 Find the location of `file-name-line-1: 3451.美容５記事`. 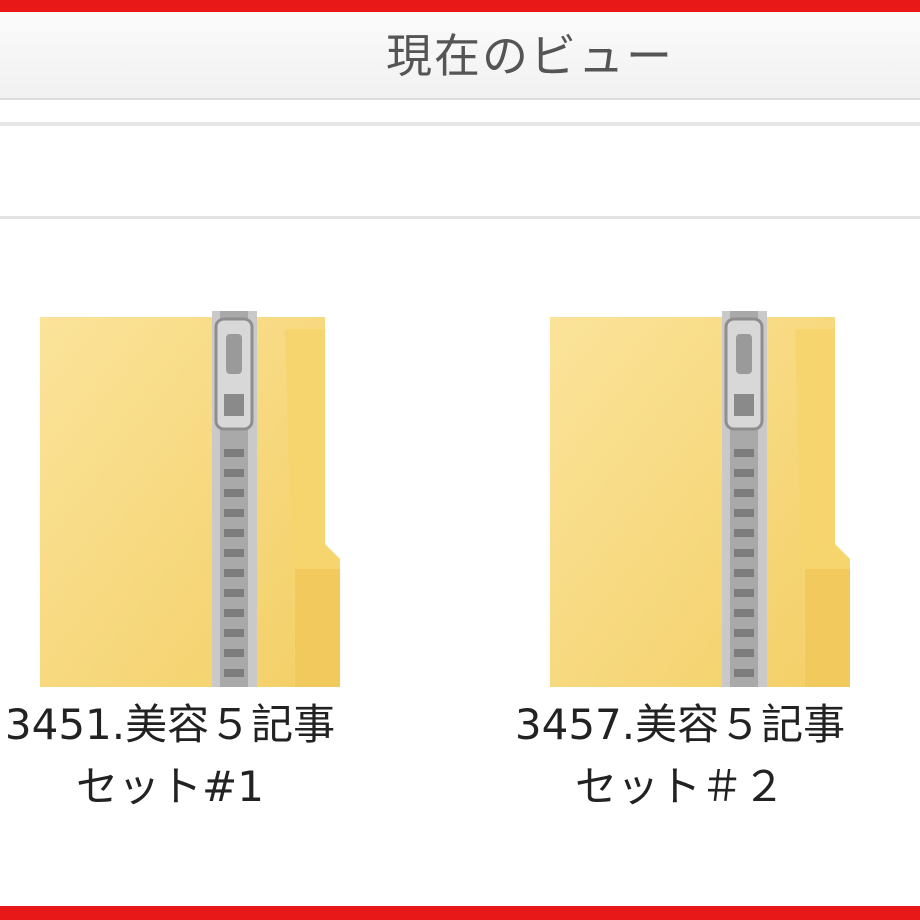

file-name-line-1: 3451.美容５記事 is located at coordinates (170, 724).